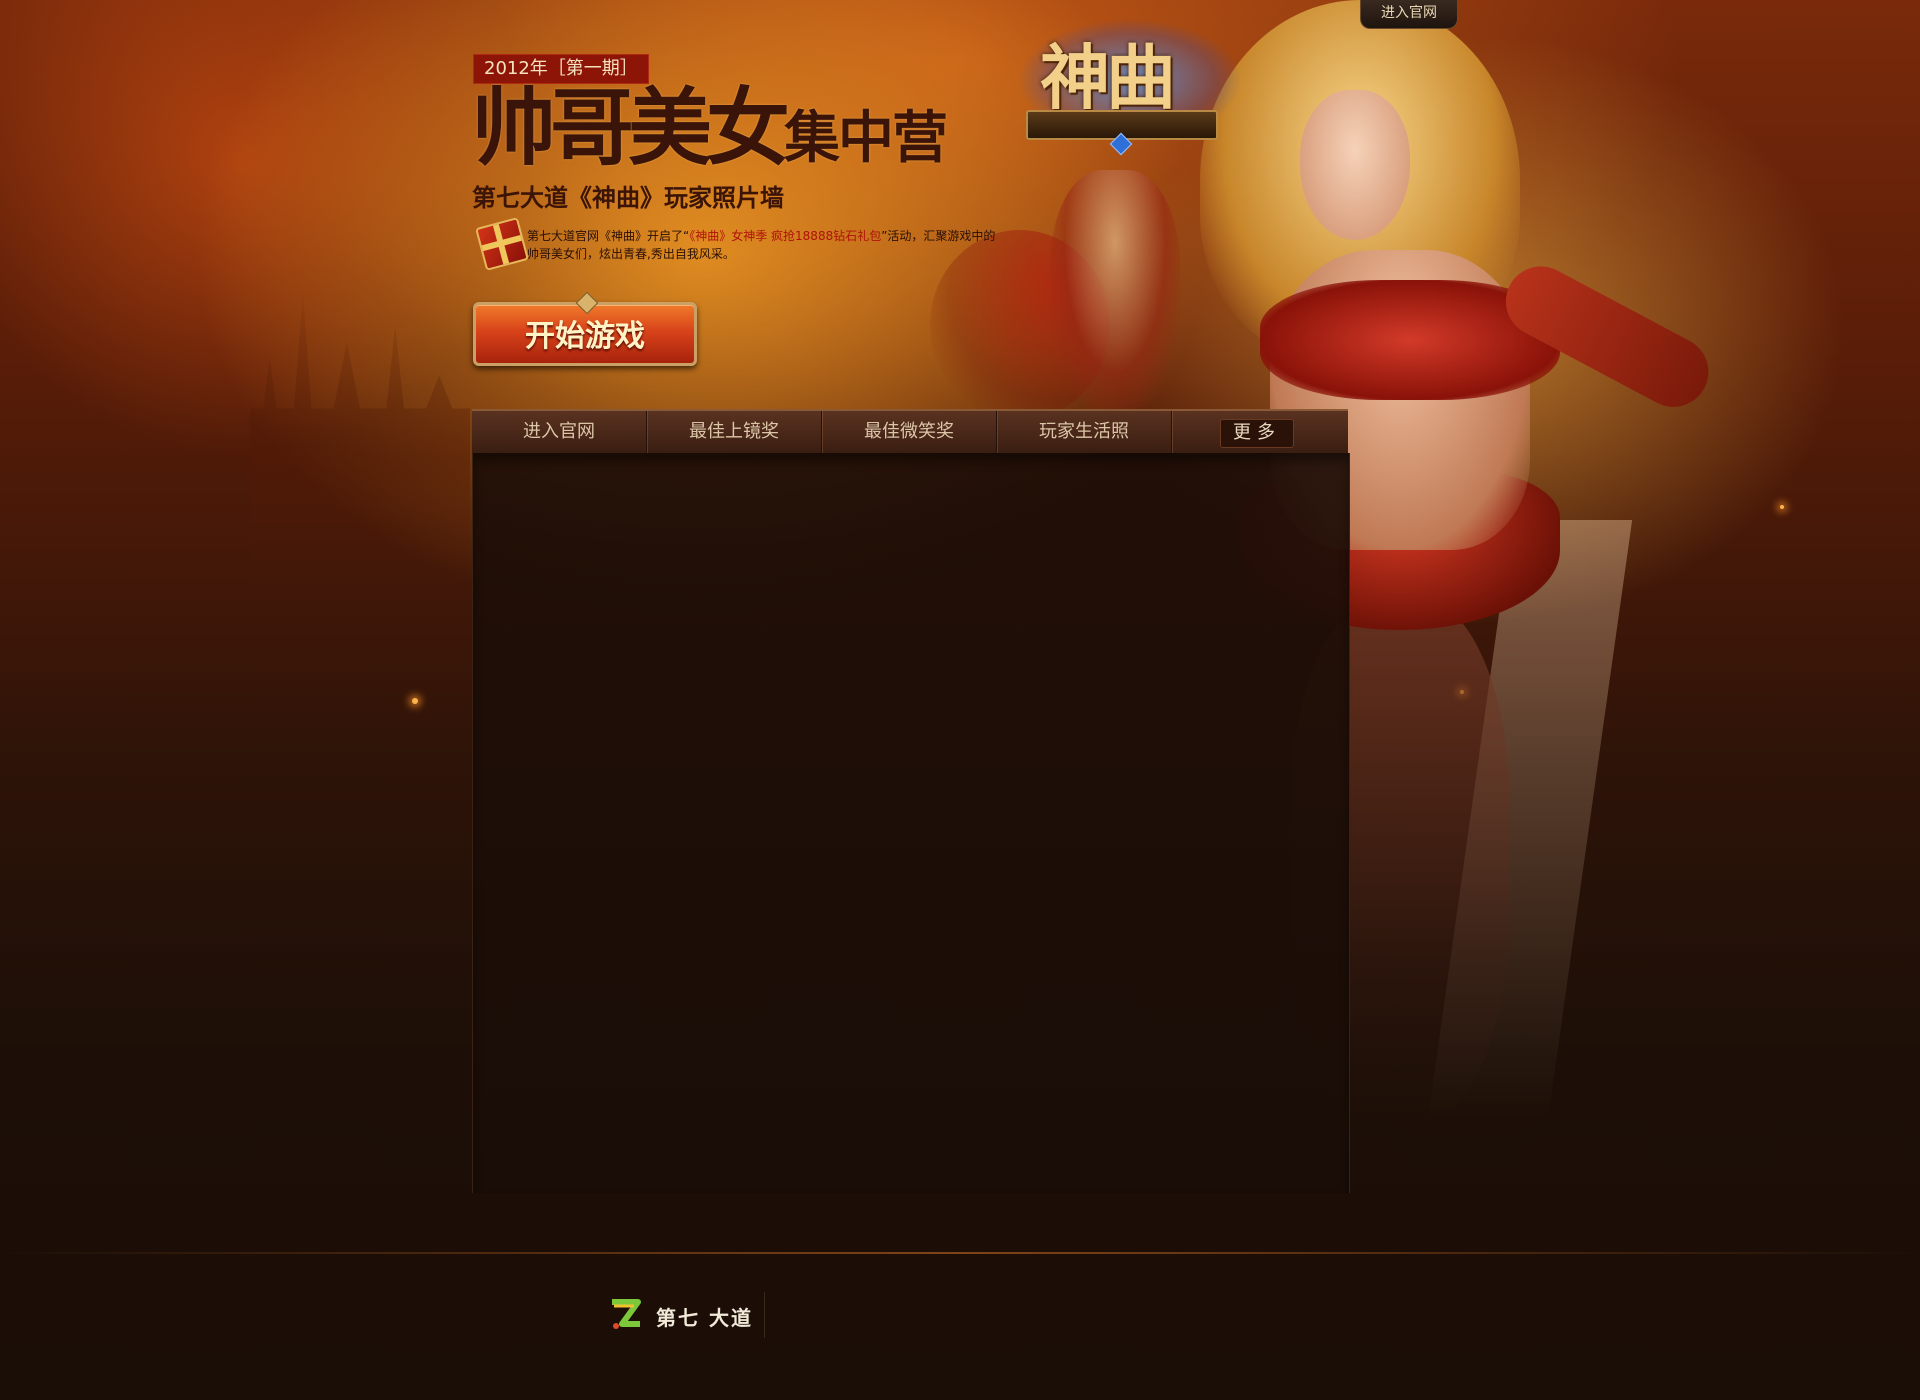  Describe the element at coordinates (960, 1253) in the screenshot. I see `footer-divider-line` at that location.